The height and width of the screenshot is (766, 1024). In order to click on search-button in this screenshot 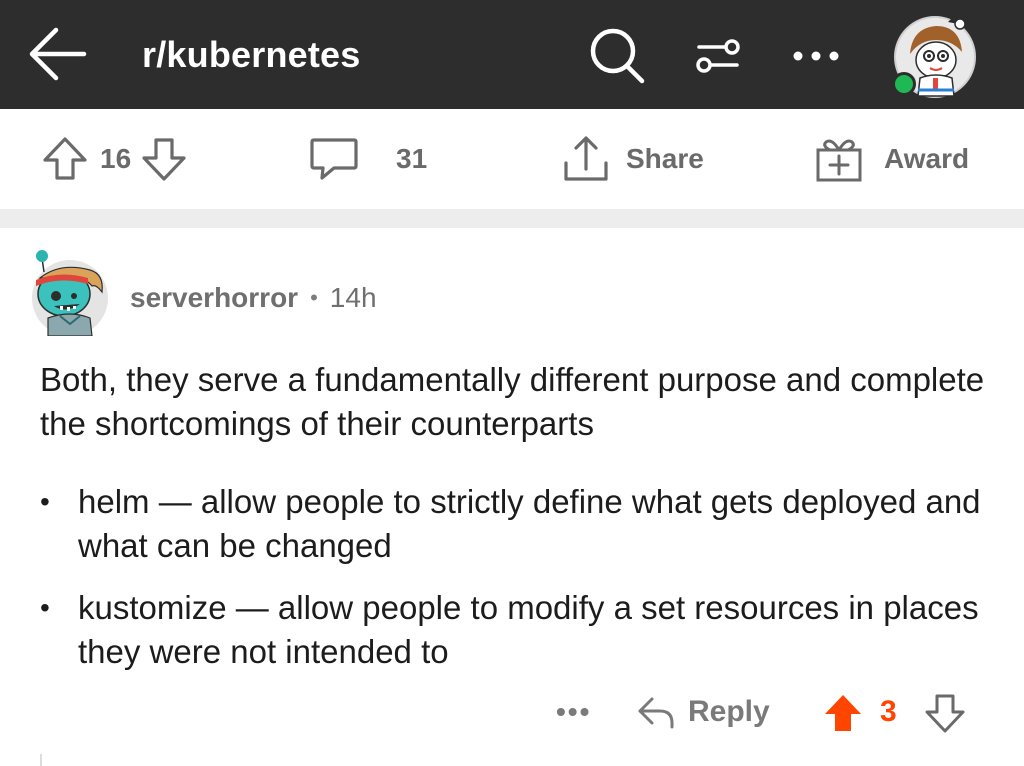, I will do `click(617, 55)`.